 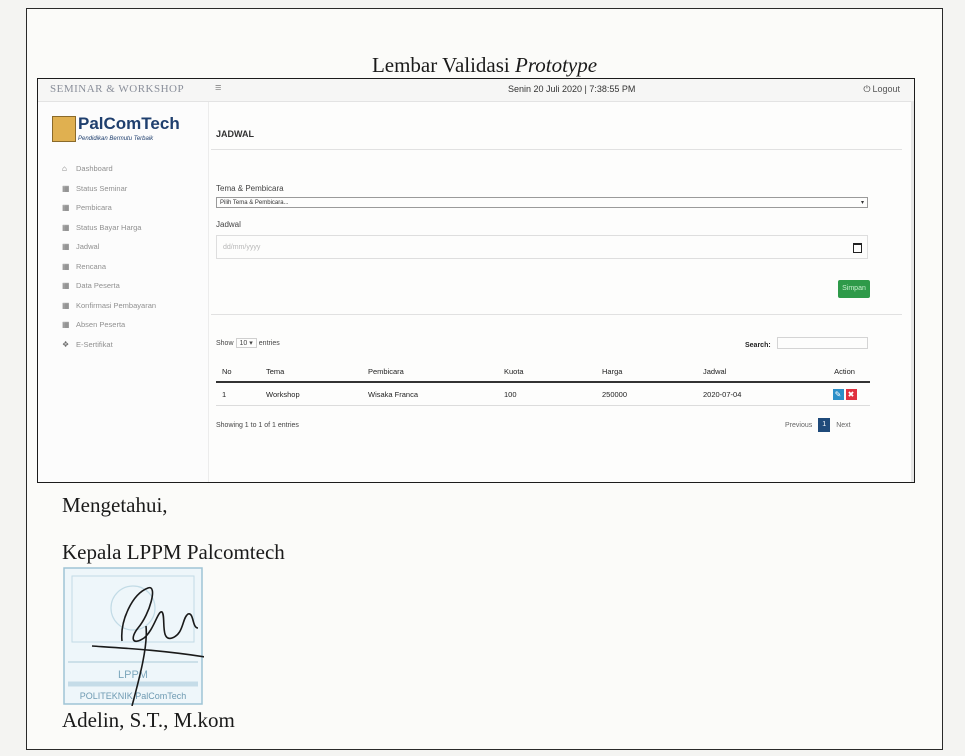 I want to click on cell-pembicara: Wisaka Franca, so click(x=430, y=394).